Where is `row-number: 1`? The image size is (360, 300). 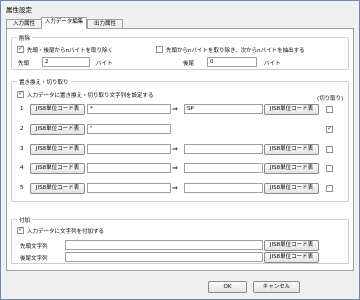 row-number: 1 is located at coordinates (22, 109).